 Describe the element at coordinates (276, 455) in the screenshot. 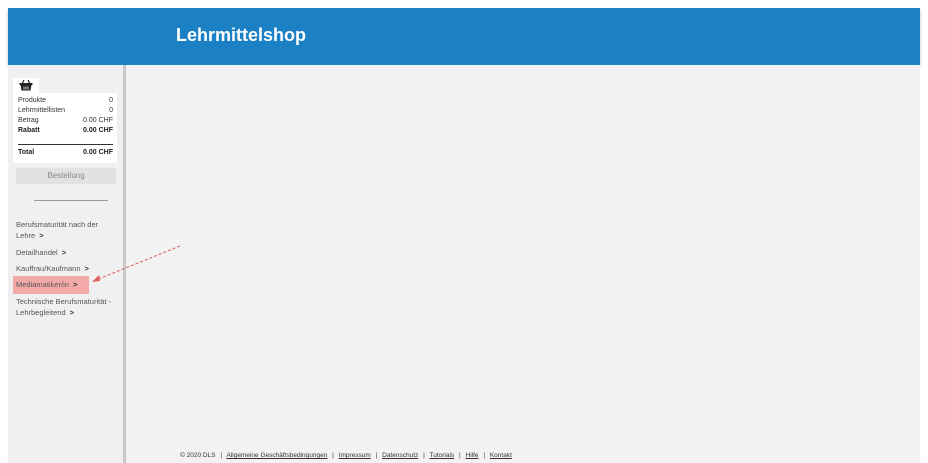

I see `footer-link-agb: Allgemeine Geschäftsbedingungen` at that location.